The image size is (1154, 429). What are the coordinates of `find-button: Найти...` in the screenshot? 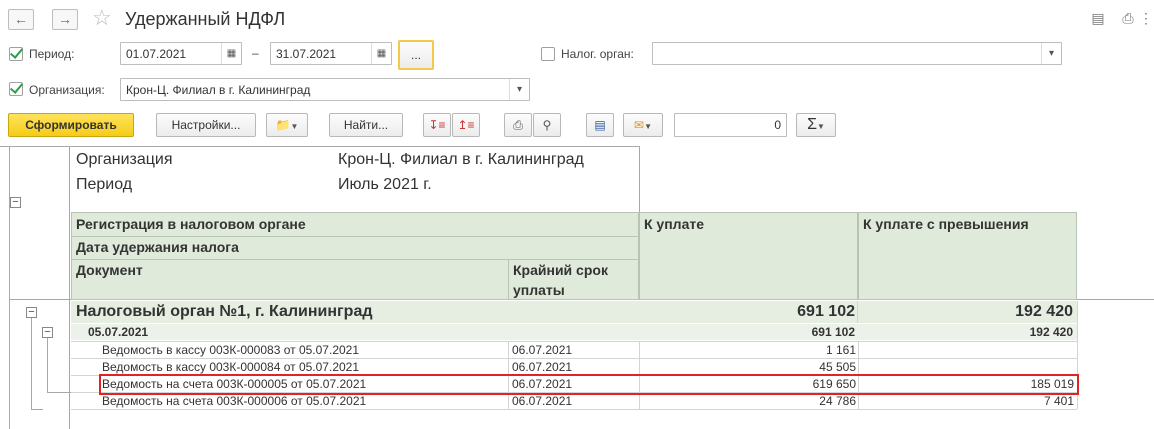 It's located at (366, 125).